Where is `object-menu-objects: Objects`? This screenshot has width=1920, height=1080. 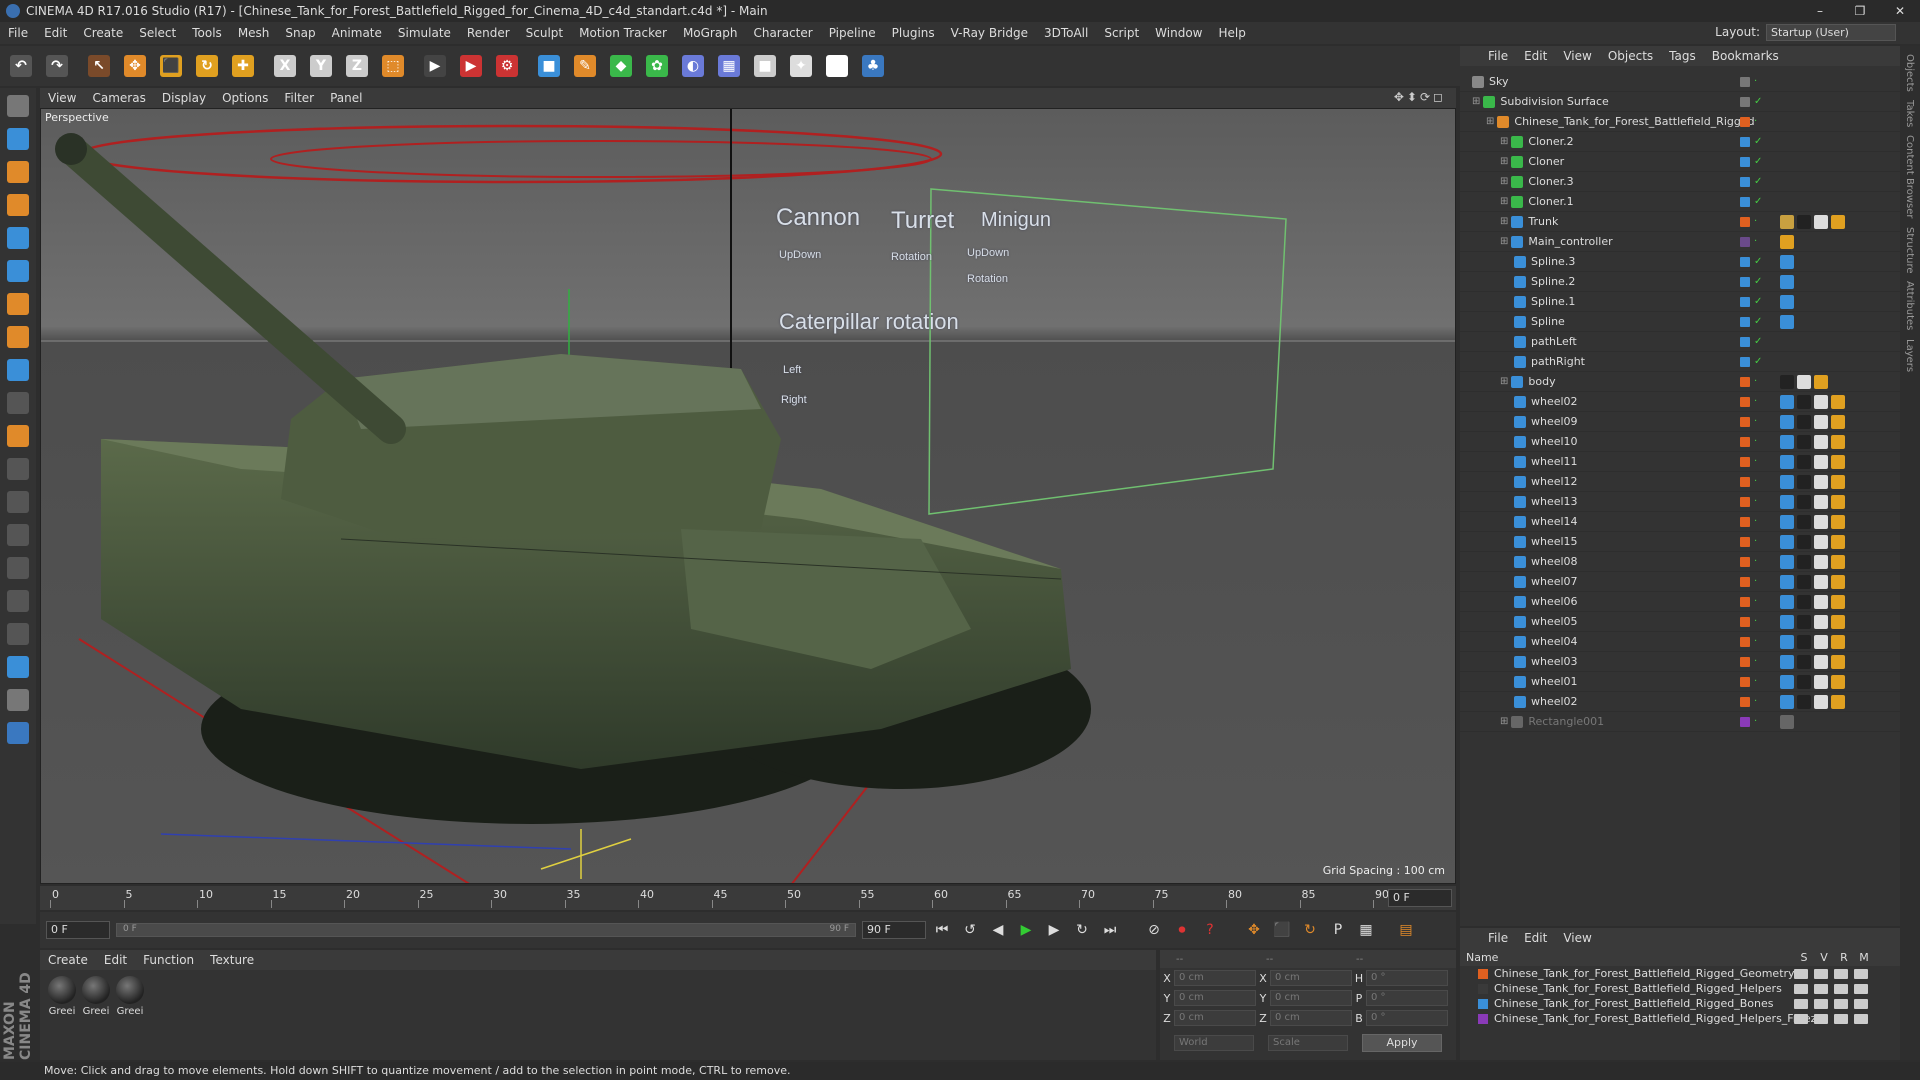
object-menu-objects: Objects is located at coordinates (1630, 56).